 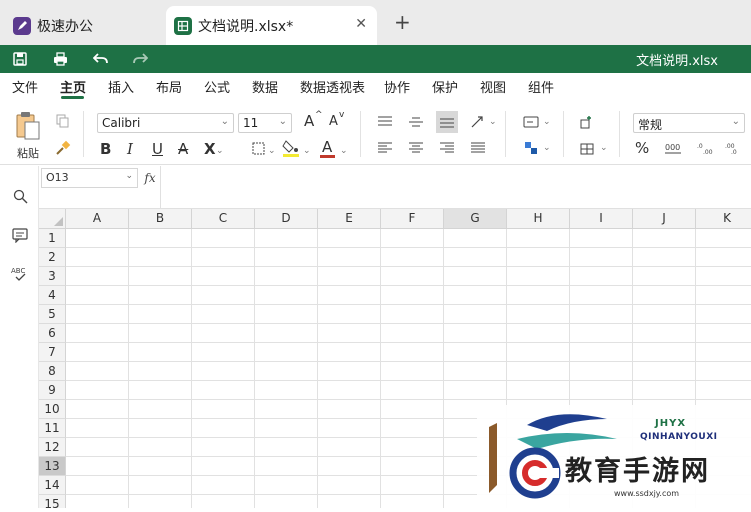 I want to click on row-header: 15, so click(x=52, y=501).